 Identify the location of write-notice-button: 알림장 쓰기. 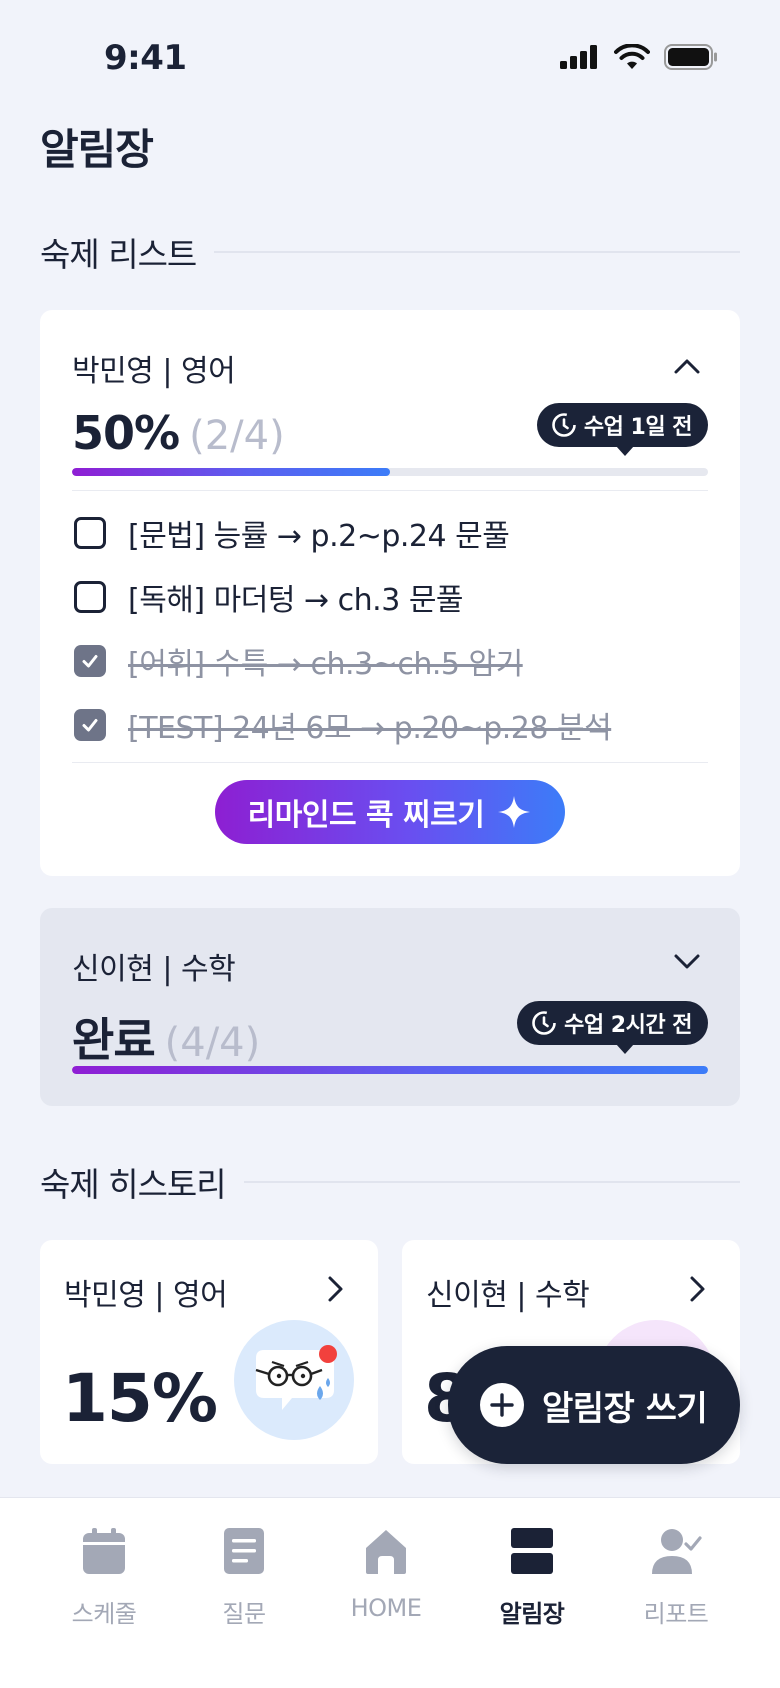
(594, 1405).